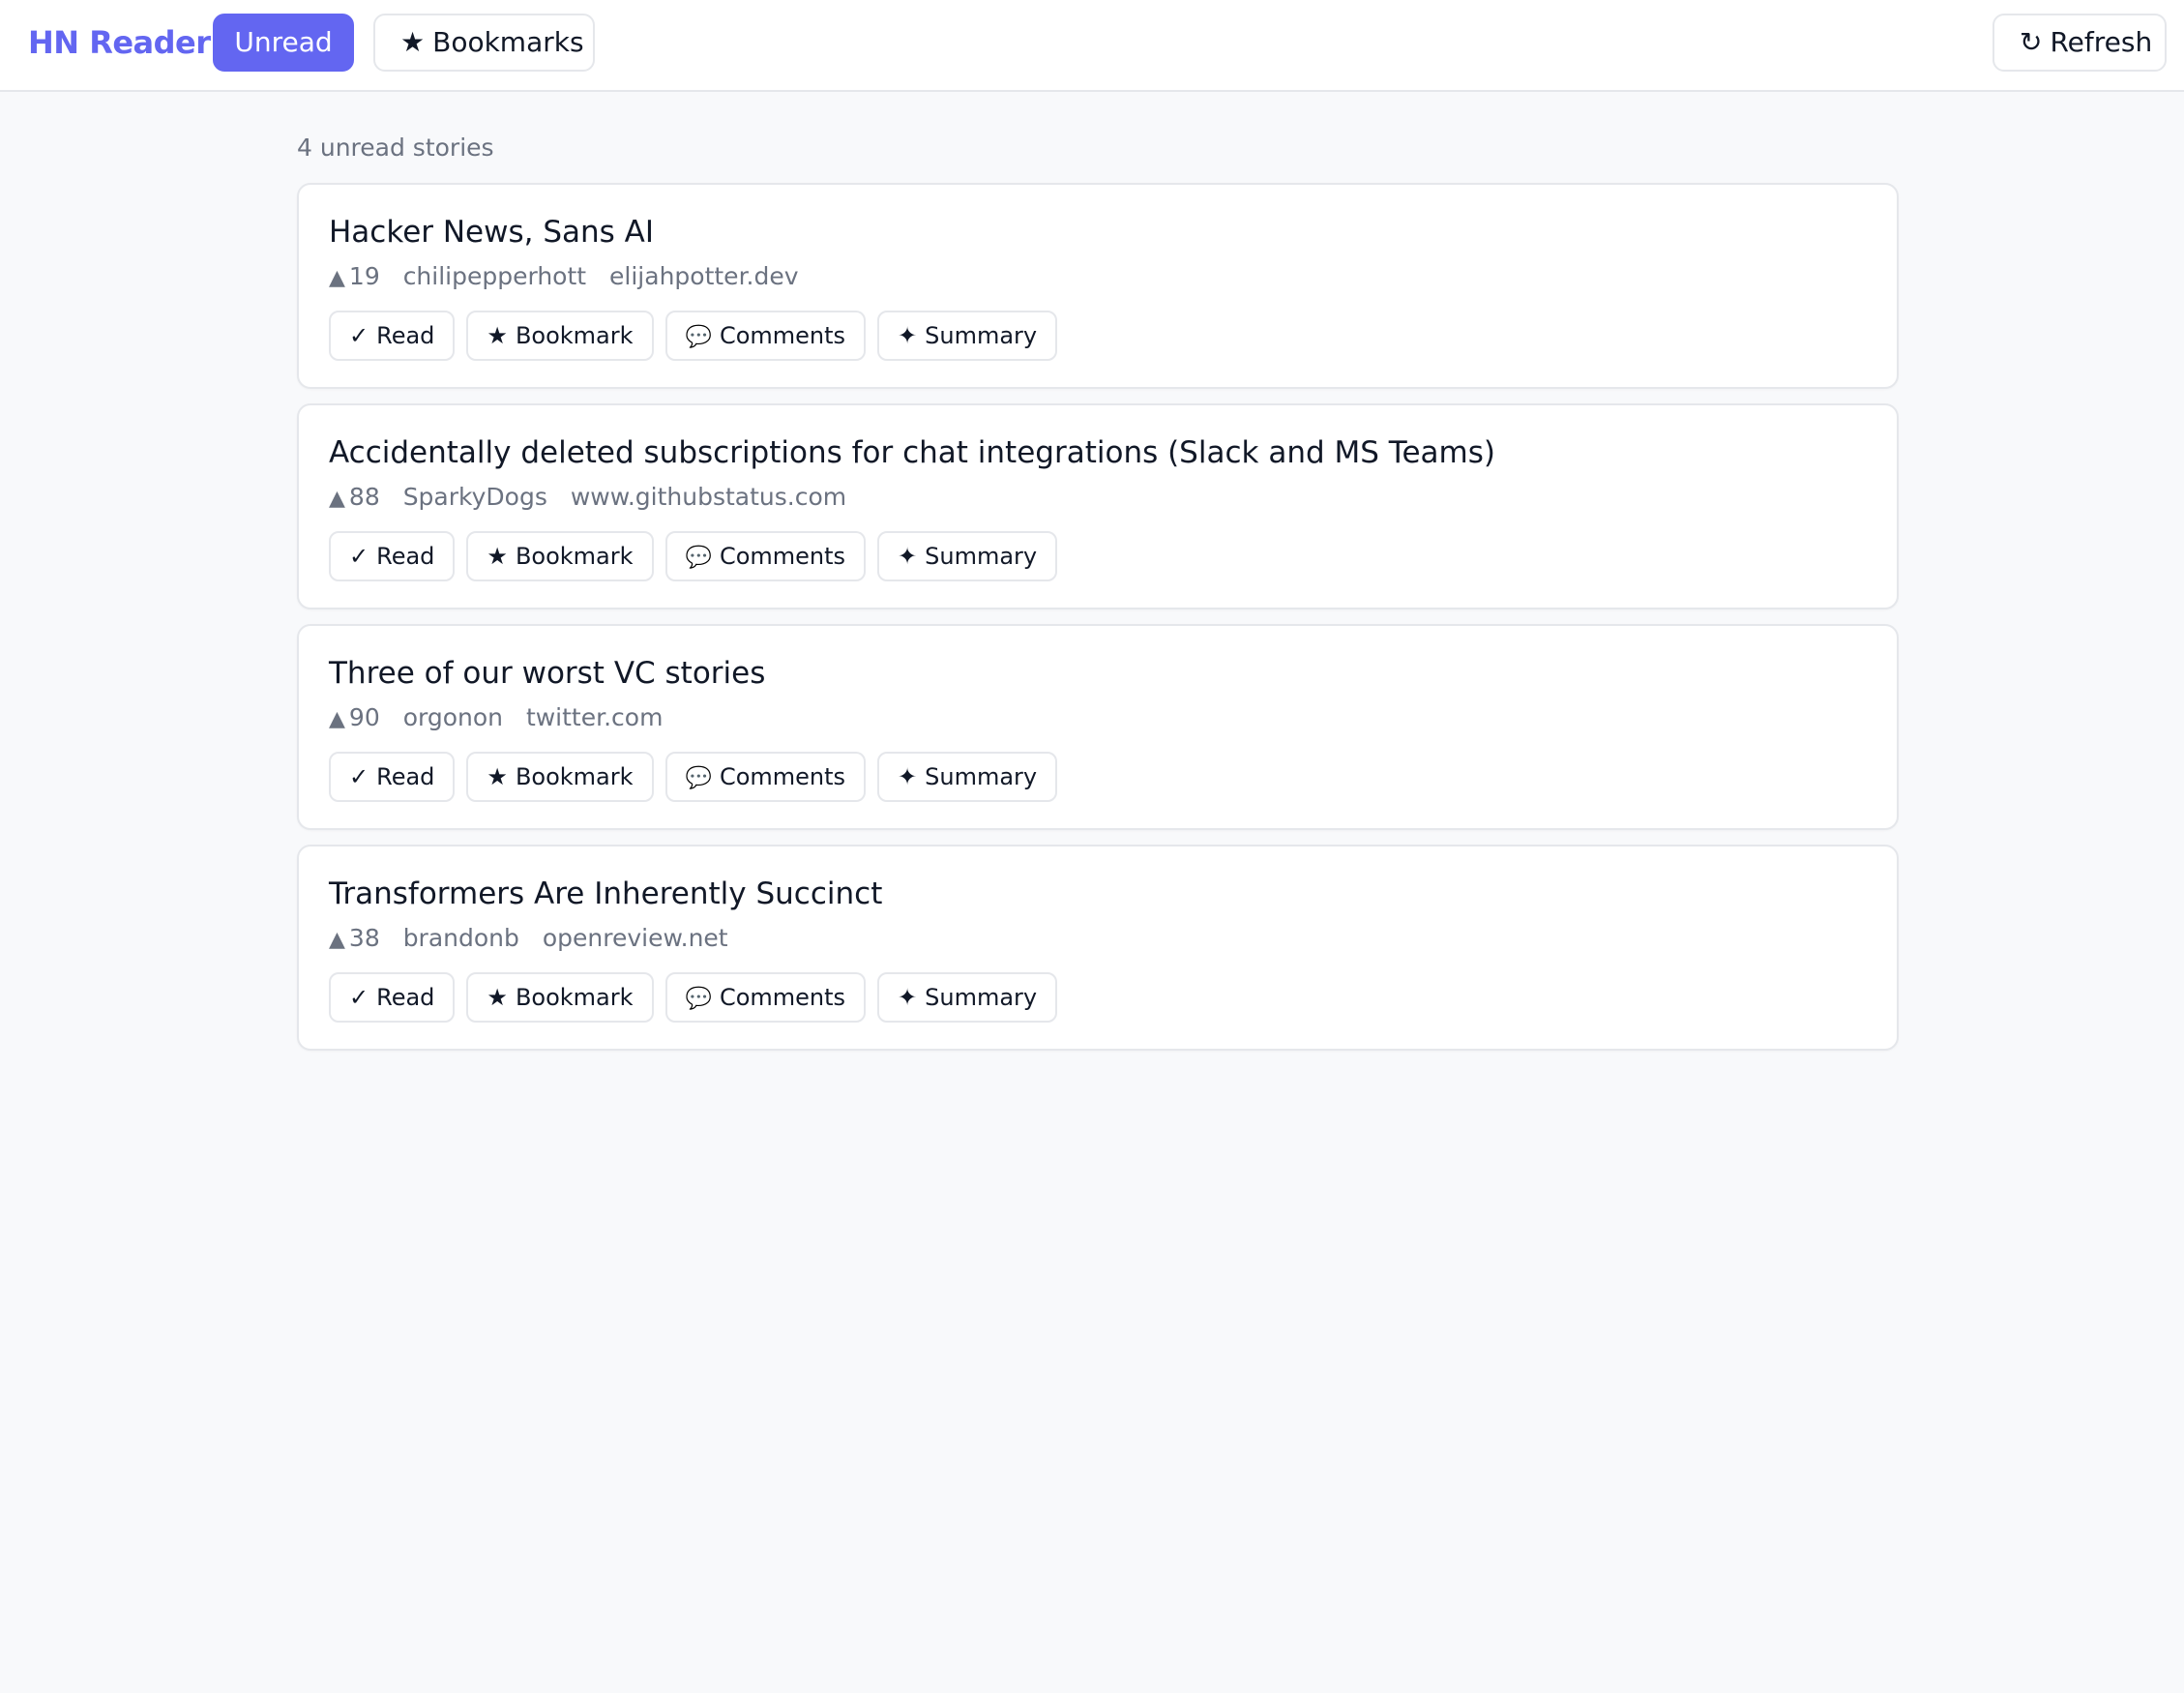 The image size is (2184, 1693). Describe the element at coordinates (453, 717) in the screenshot. I see `story-author: orgonon` at that location.